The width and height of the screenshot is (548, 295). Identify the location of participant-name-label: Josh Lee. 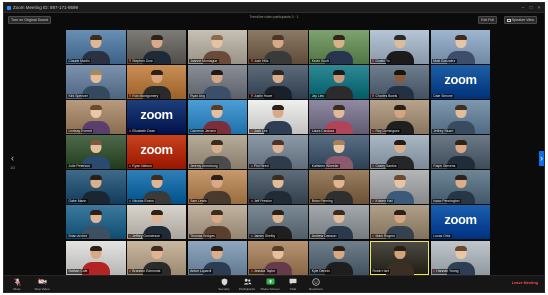
(259, 131).